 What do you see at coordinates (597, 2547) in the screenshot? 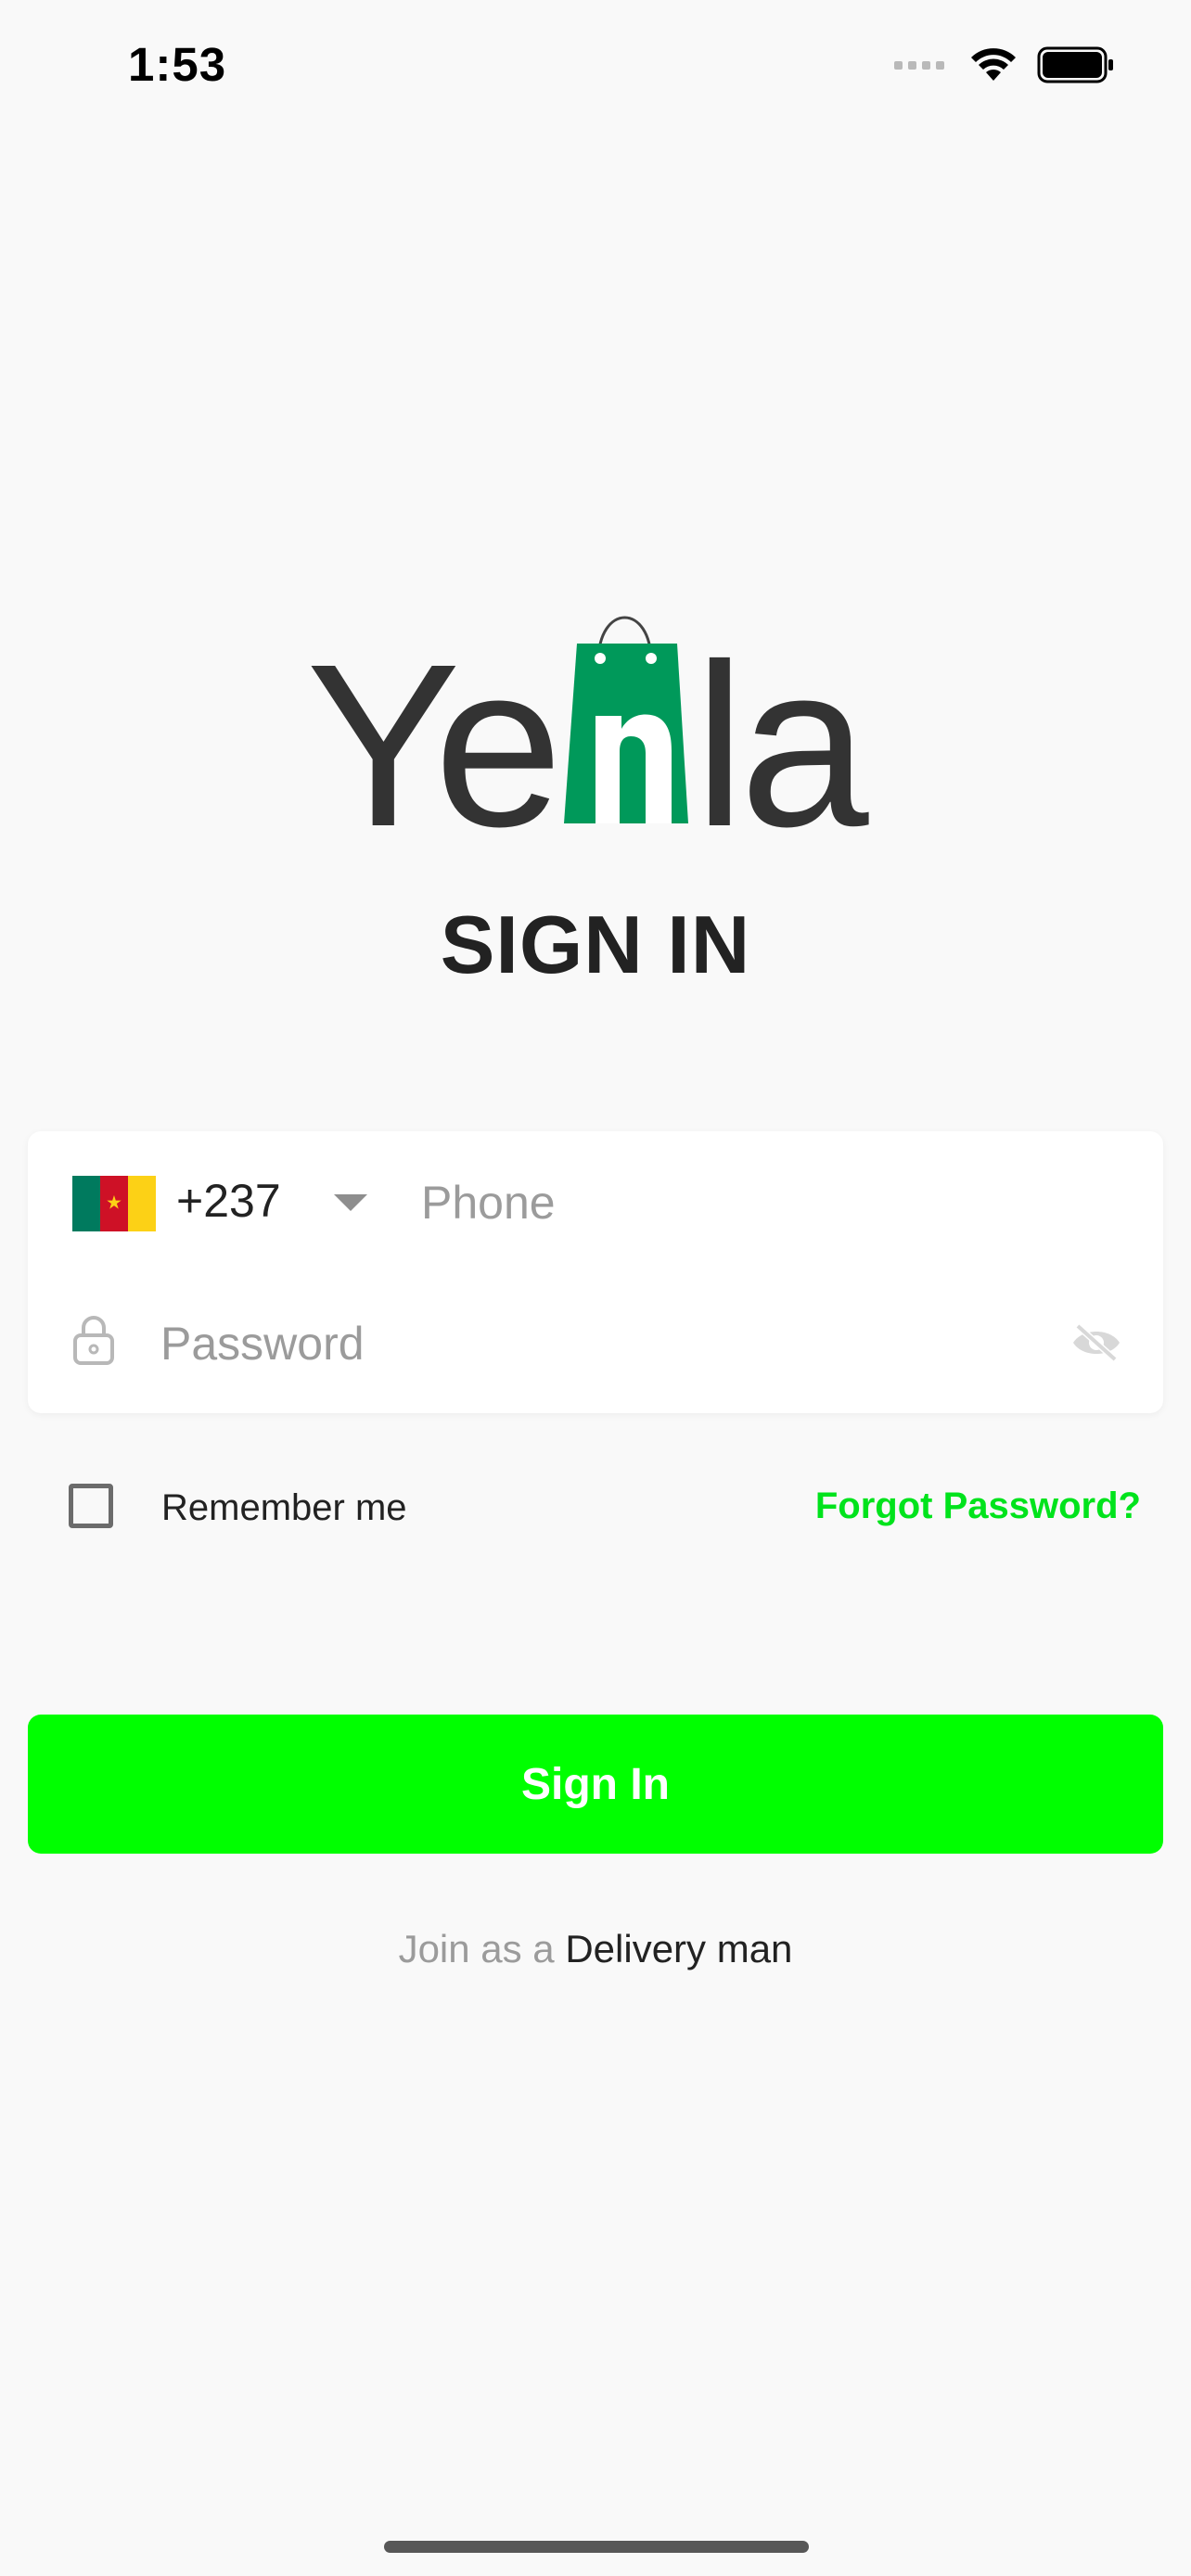
I see `home-indicator` at bounding box center [597, 2547].